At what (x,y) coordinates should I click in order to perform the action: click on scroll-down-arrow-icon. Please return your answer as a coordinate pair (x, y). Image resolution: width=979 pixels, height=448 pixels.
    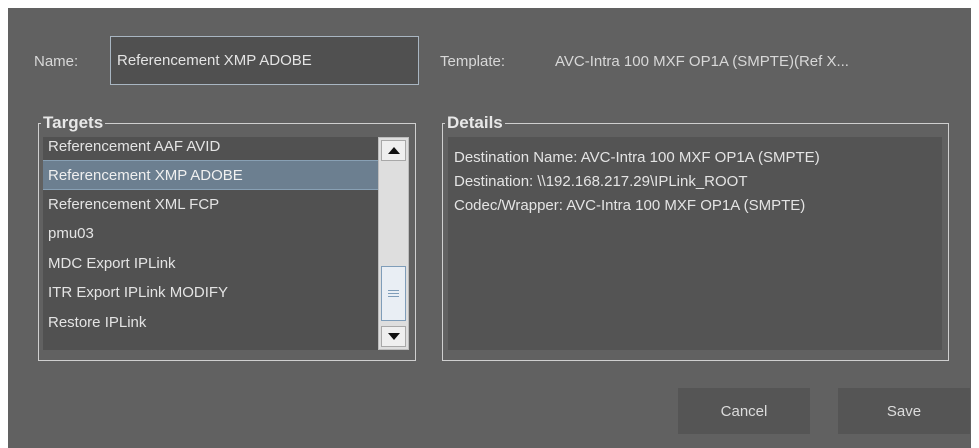
    Looking at the image, I should click on (393, 336).